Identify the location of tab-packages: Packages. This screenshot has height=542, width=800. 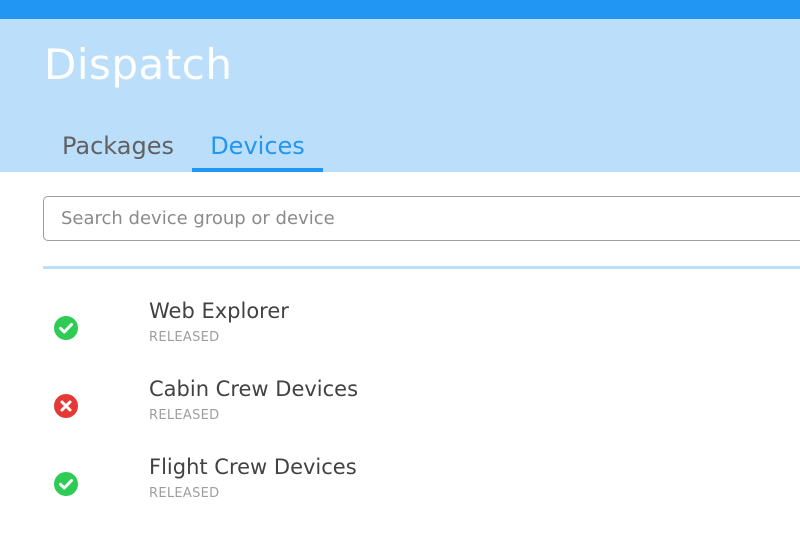
(118, 150).